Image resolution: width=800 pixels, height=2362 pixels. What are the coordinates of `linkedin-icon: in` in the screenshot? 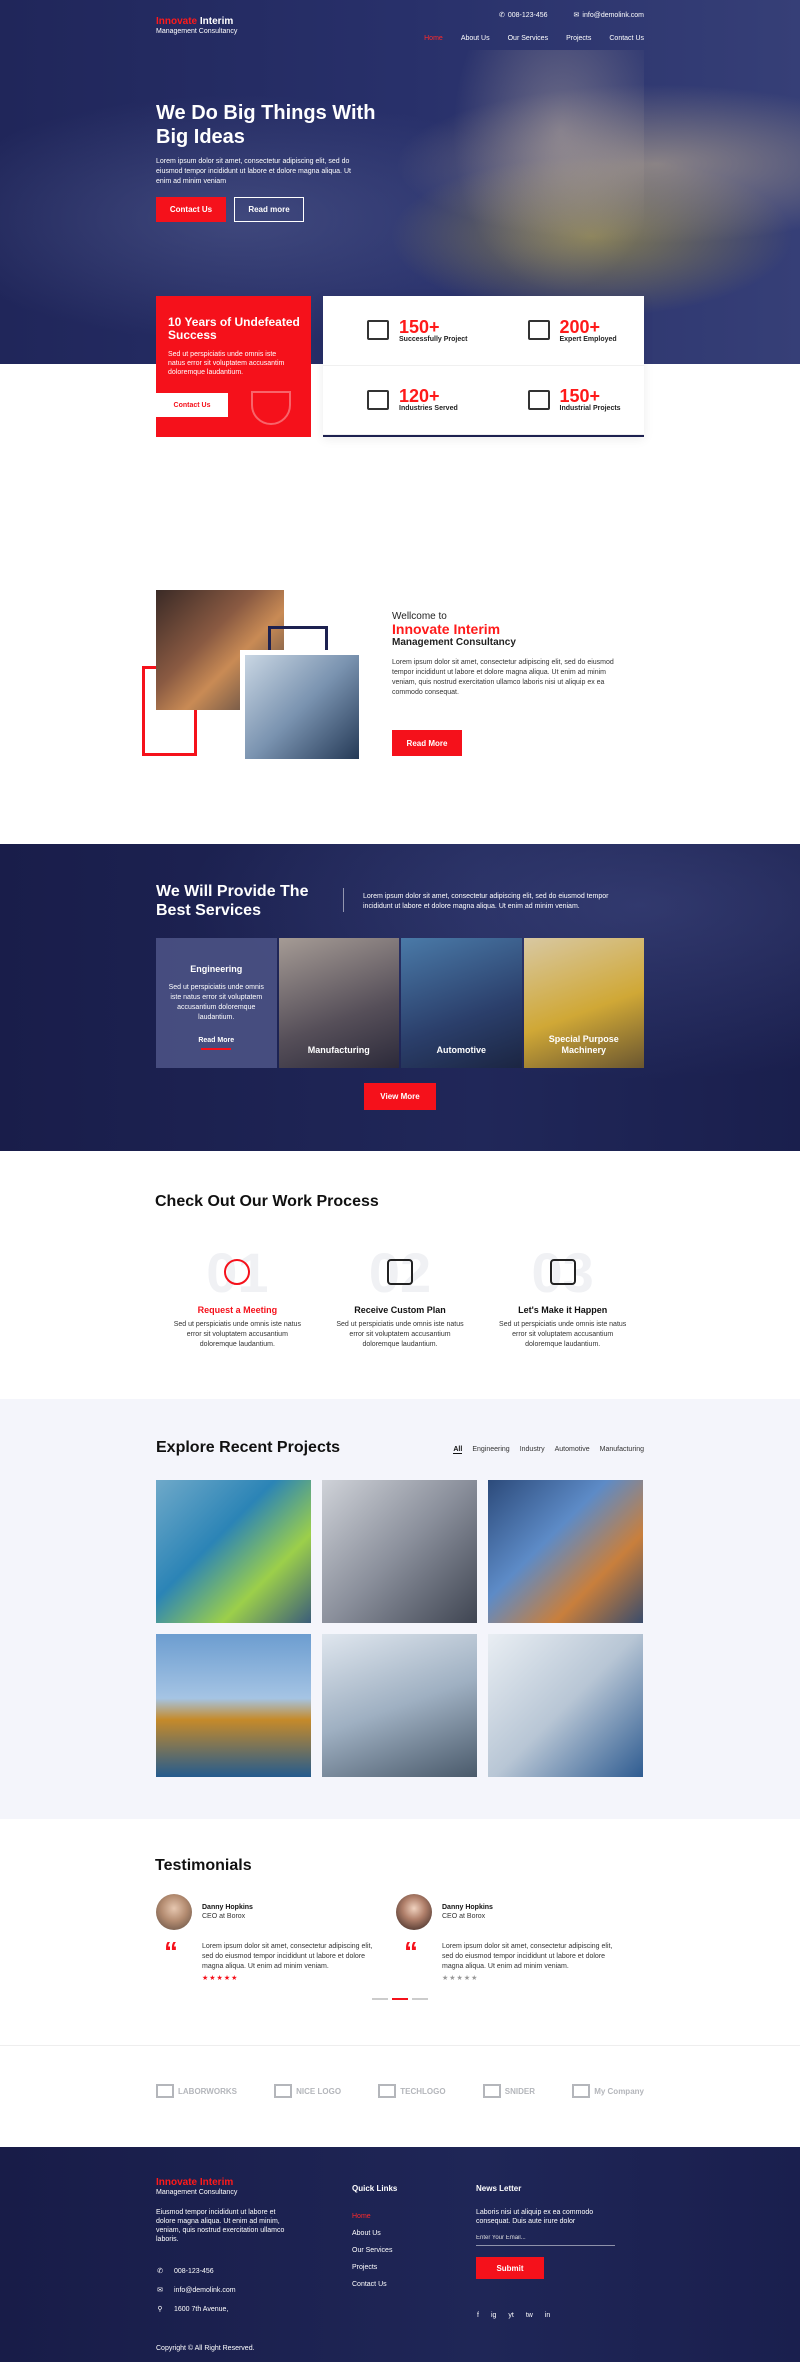 It's located at (547, 2315).